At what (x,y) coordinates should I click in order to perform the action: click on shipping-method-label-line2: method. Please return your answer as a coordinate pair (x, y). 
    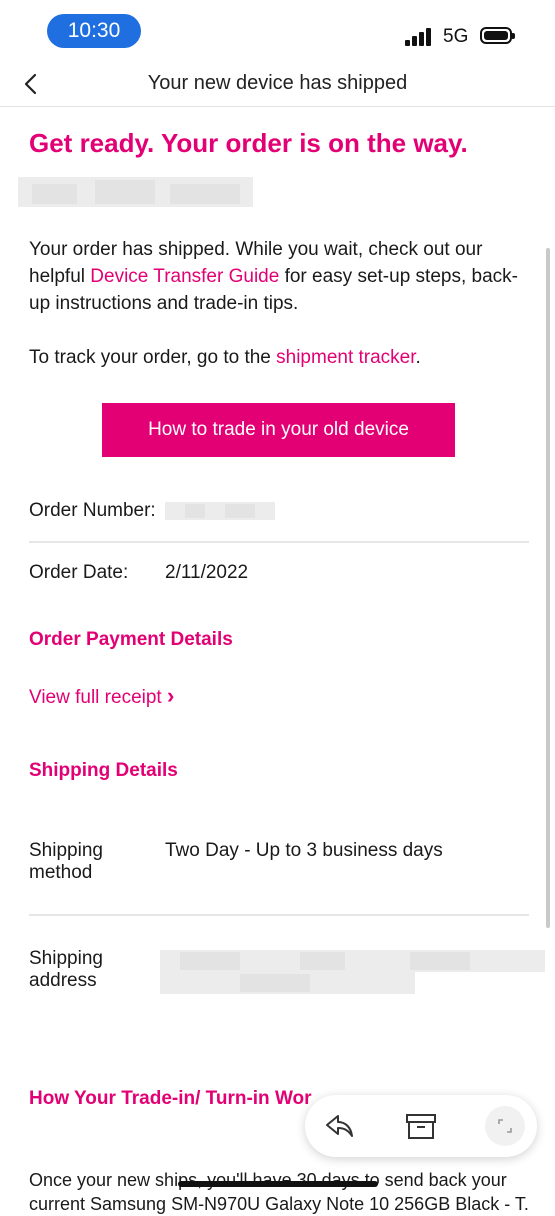
    Looking at the image, I should click on (61, 872).